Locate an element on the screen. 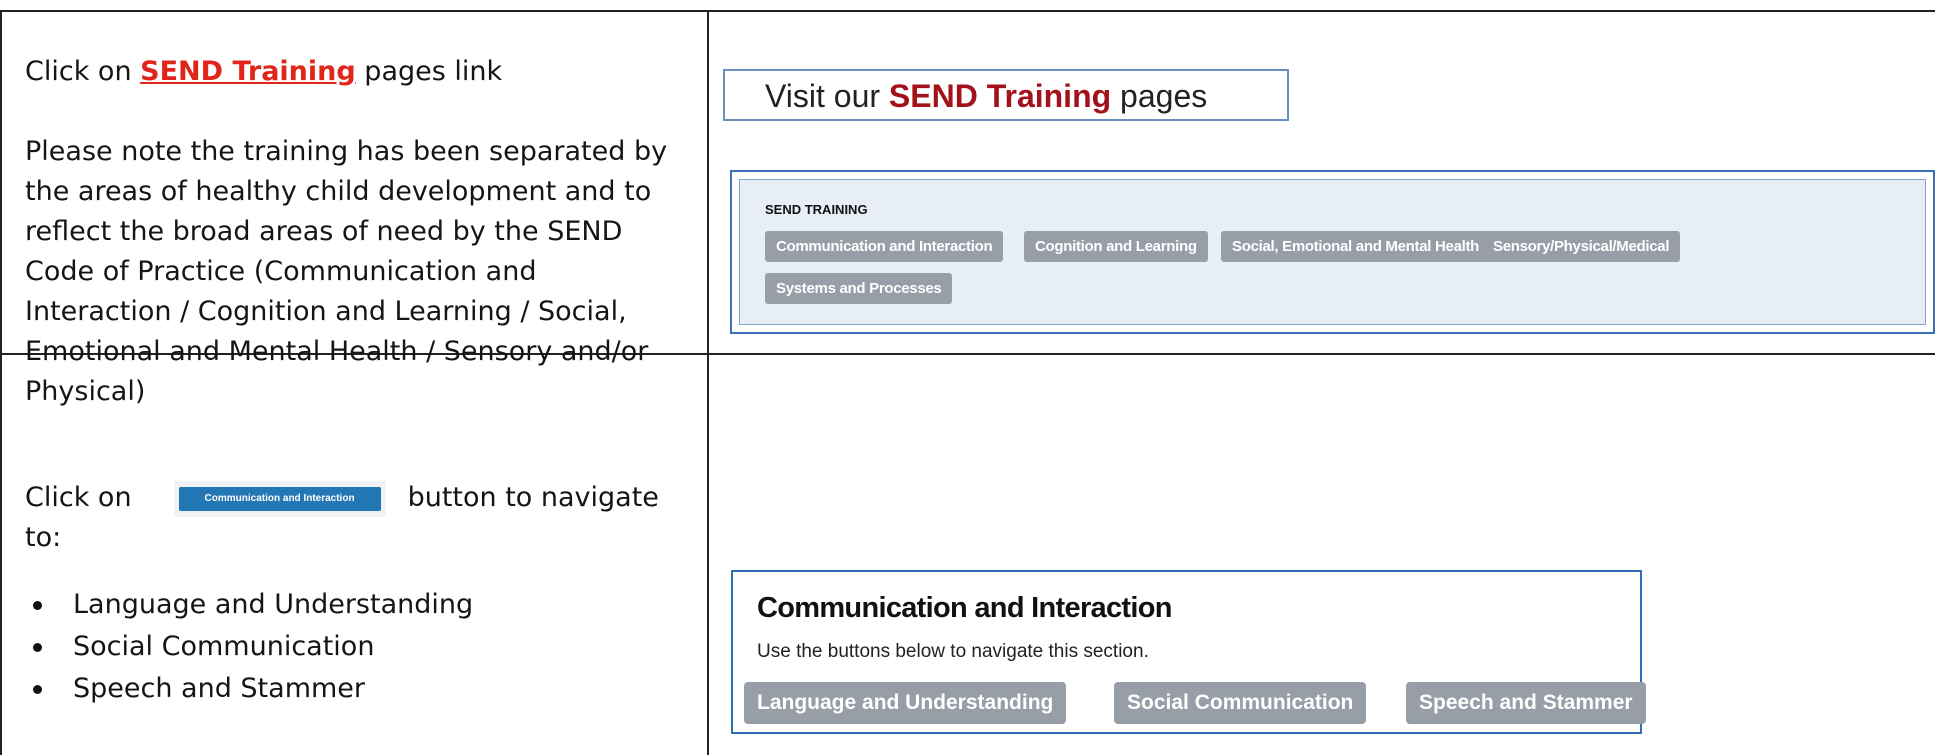  sensory-physical-medical-button: Sensory/Physical/Medical is located at coordinates (1581, 246).